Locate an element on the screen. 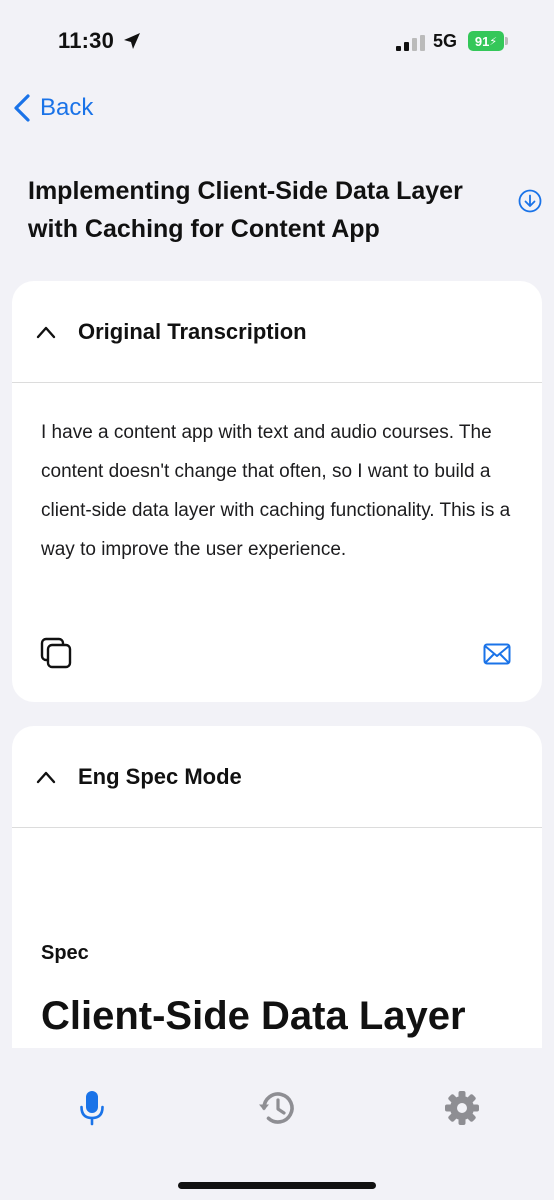 This screenshot has height=1200, width=554. tab-record is located at coordinates (92, 1108).